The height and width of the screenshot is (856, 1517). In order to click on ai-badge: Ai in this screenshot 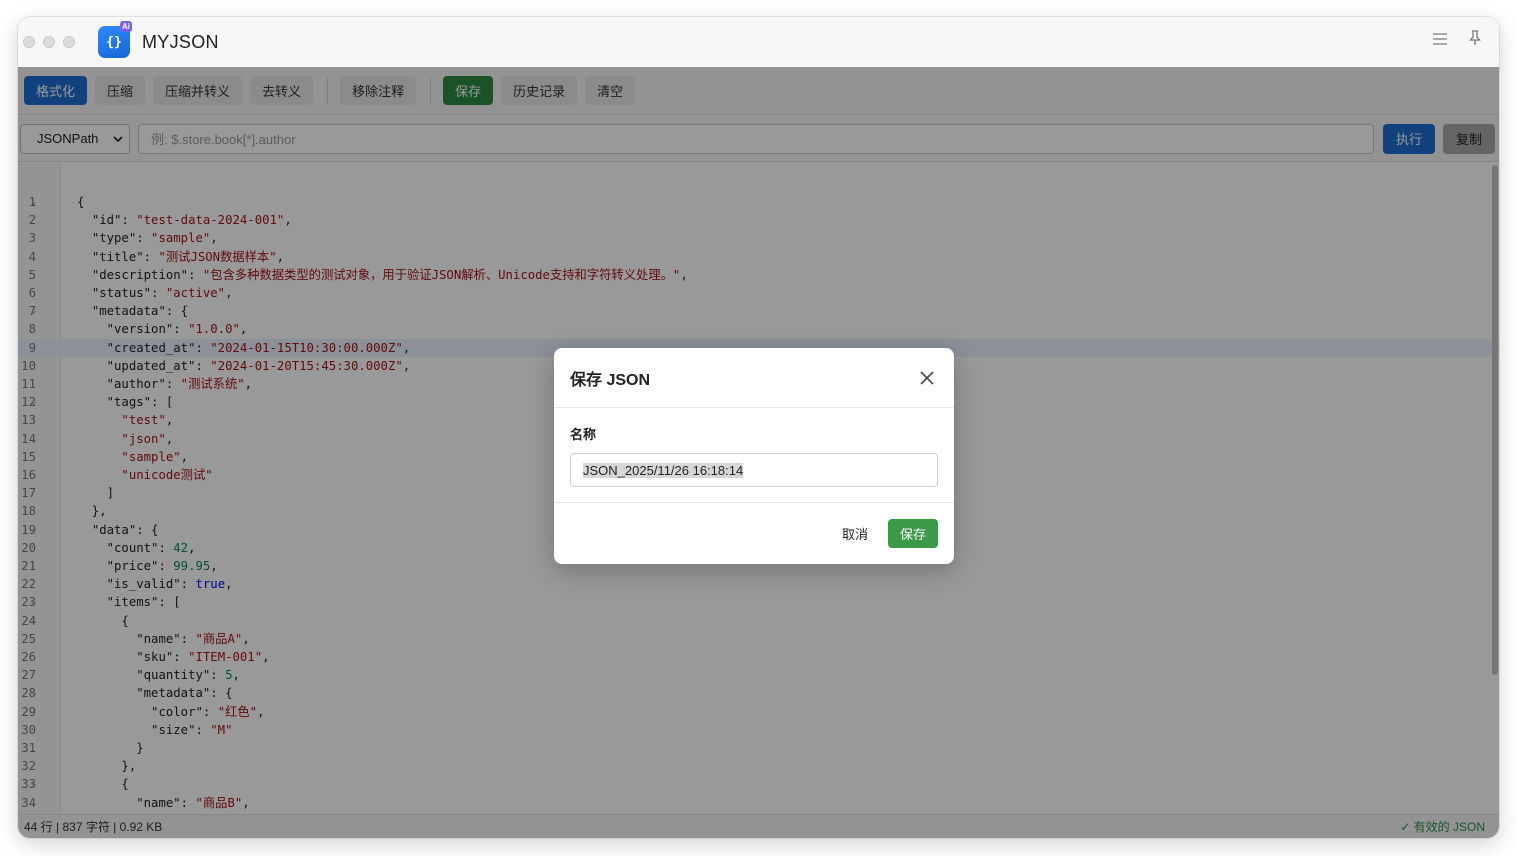, I will do `click(126, 26)`.